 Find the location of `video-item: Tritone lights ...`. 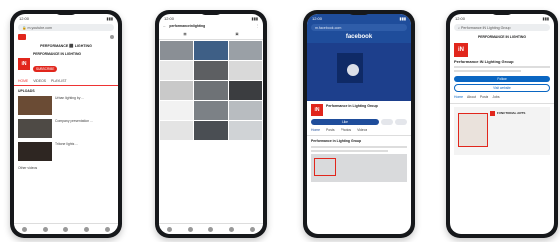

video-item: Tritone lights ... is located at coordinates (66, 151).